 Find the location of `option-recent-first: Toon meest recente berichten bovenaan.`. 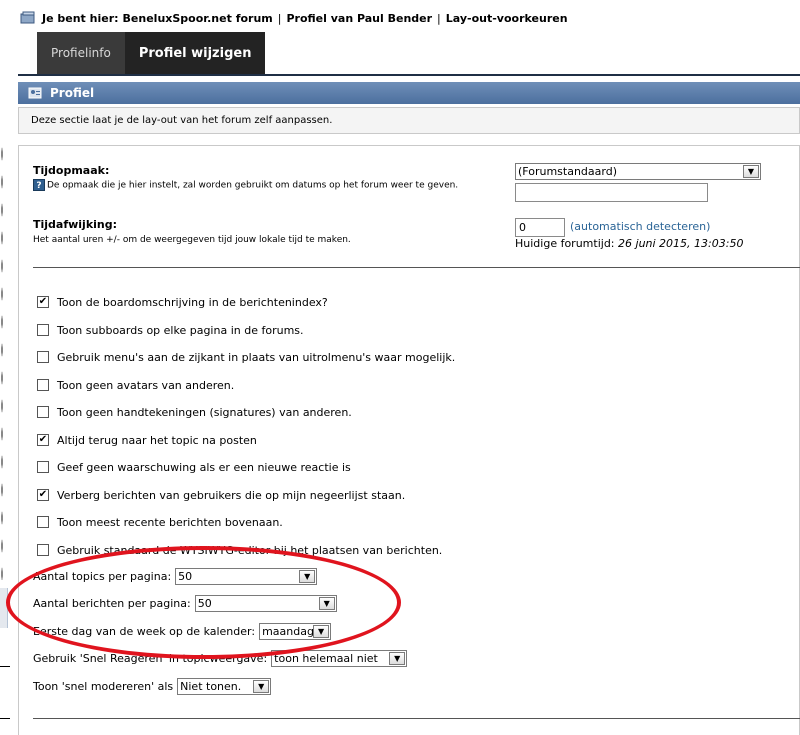

option-recent-first: Toon meest recente berichten bovenaan. is located at coordinates (160, 522).